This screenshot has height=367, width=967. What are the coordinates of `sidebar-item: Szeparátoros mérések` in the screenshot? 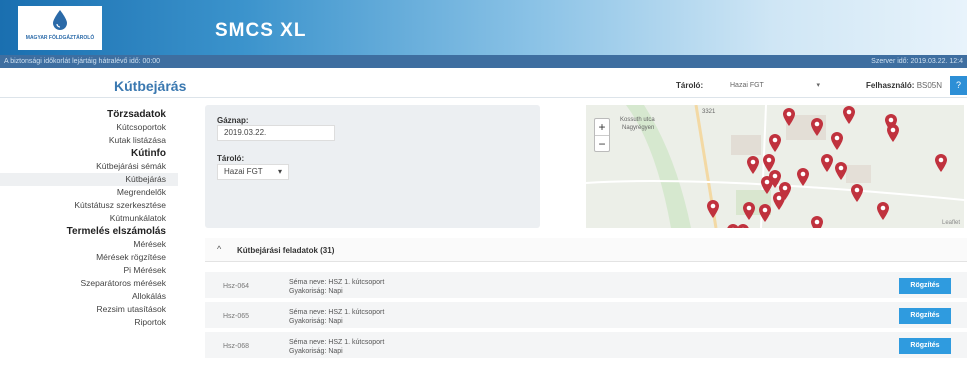 It's located at (89, 283).